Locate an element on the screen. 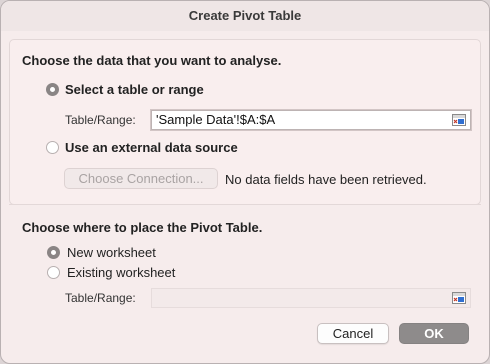  table-range-input: 'Sample Data'!$A:$A is located at coordinates (311, 120).